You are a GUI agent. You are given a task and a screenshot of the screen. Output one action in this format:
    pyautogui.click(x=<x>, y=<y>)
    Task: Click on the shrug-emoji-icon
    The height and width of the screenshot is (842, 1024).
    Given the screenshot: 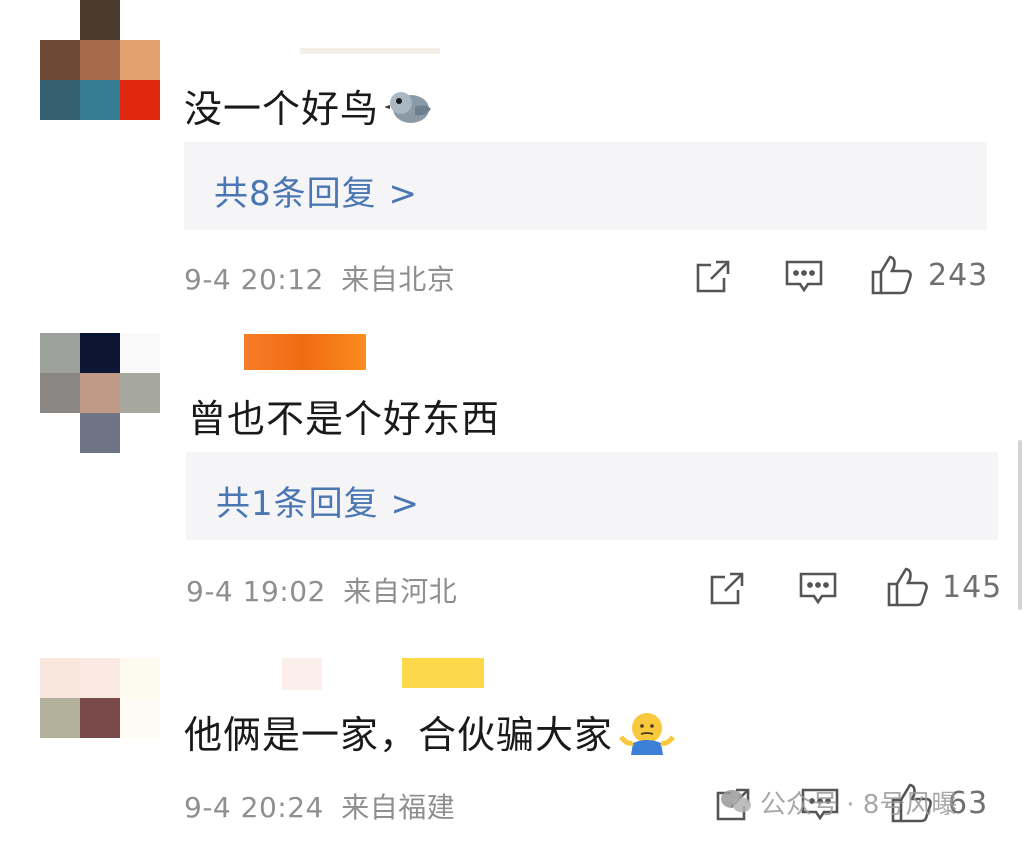 What is the action you would take?
    pyautogui.click(x=647, y=737)
    